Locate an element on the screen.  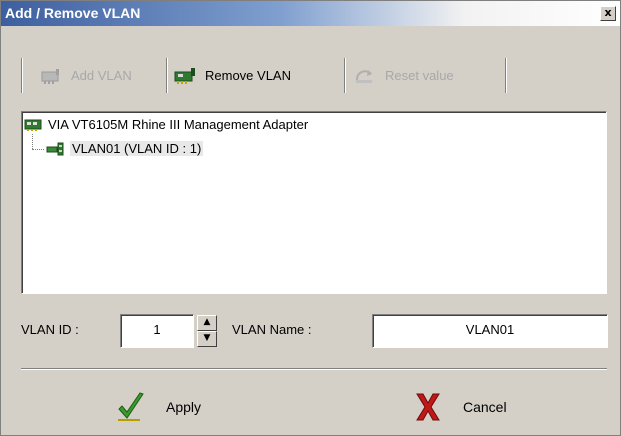
tree-item-adapter: VIA VT6105M Rhine III Management Adapter is located at coordinates (166, 124).